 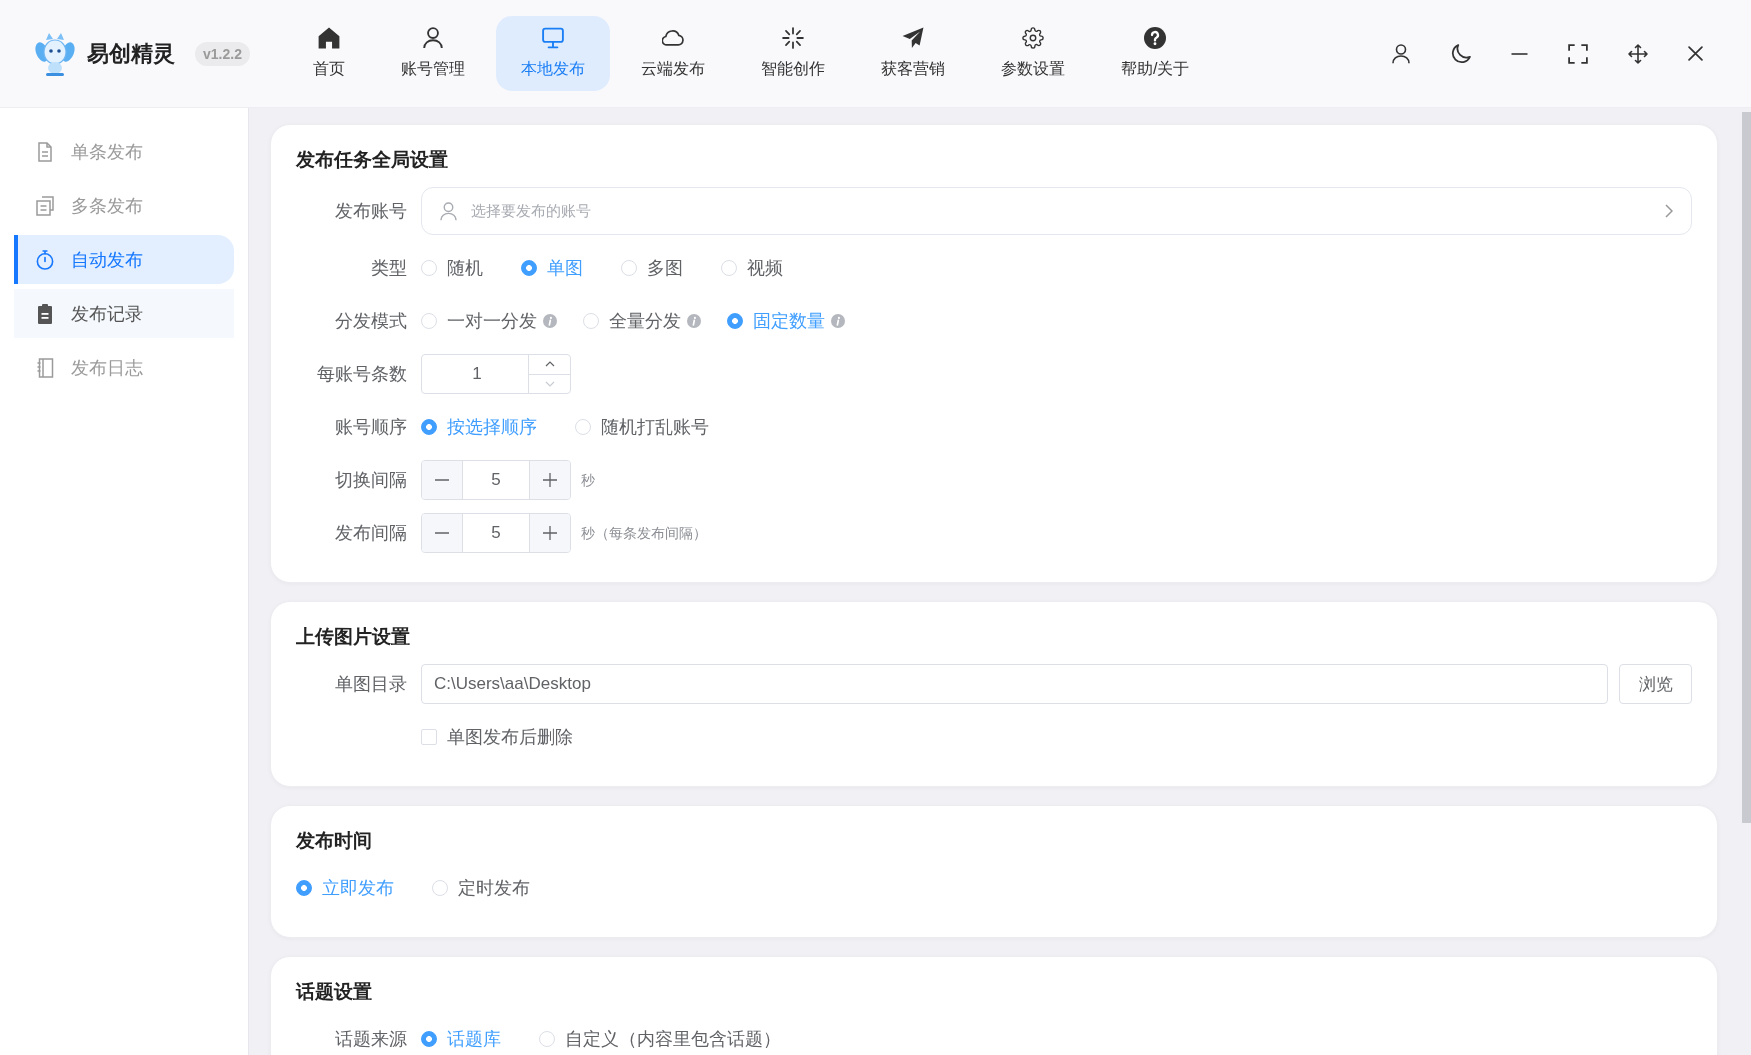 What do you see at coordinates (665, 268) in the screenshot?
I see `option-label: 多图` at bounding box center [665, 268].